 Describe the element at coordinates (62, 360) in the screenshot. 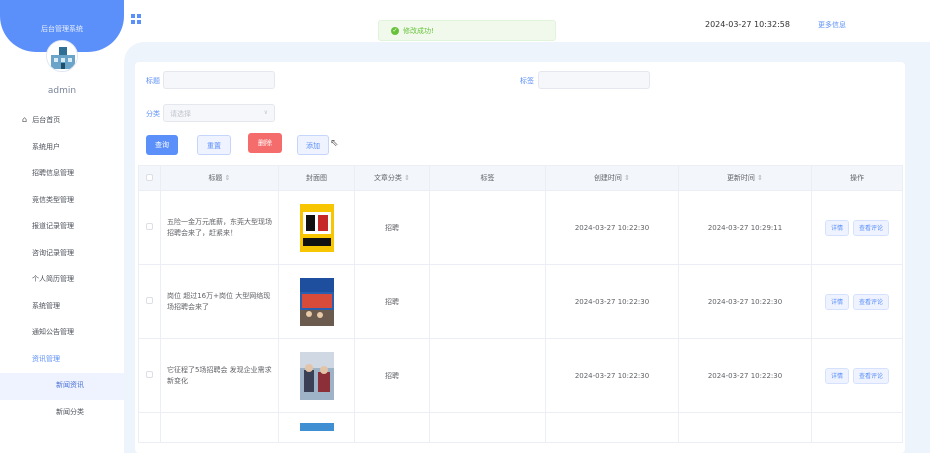

I see `sidebar-item-news-manage: 资讯管理` at that location.